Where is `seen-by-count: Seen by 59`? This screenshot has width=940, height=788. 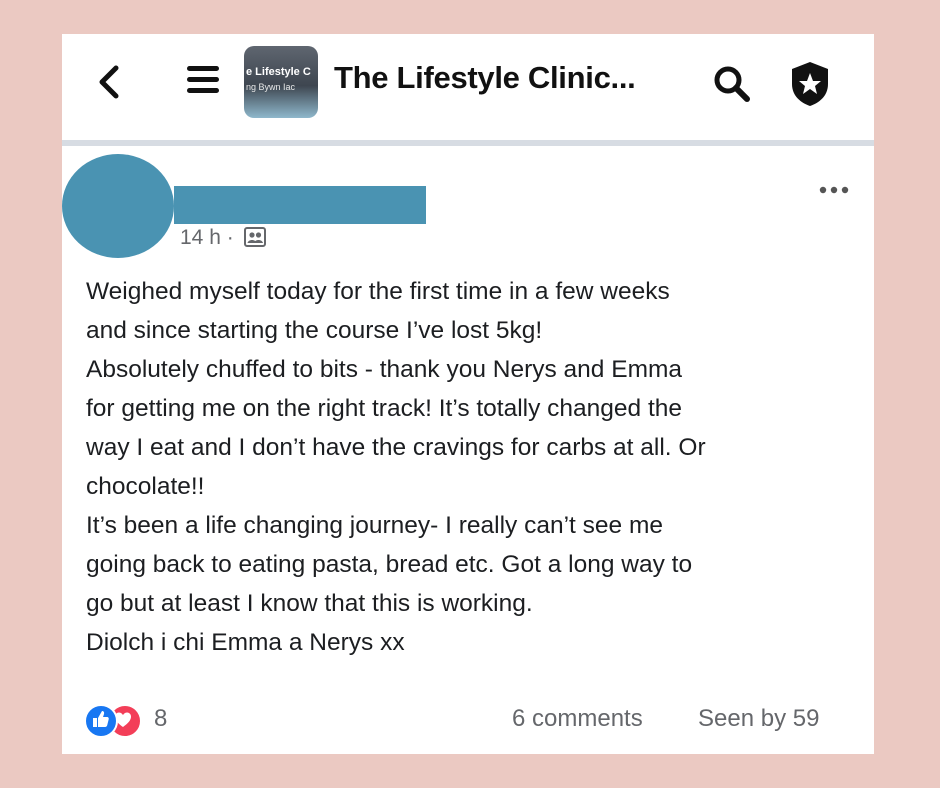
seen-by-count: Seen by 59 is located at coordinates (758, 719).